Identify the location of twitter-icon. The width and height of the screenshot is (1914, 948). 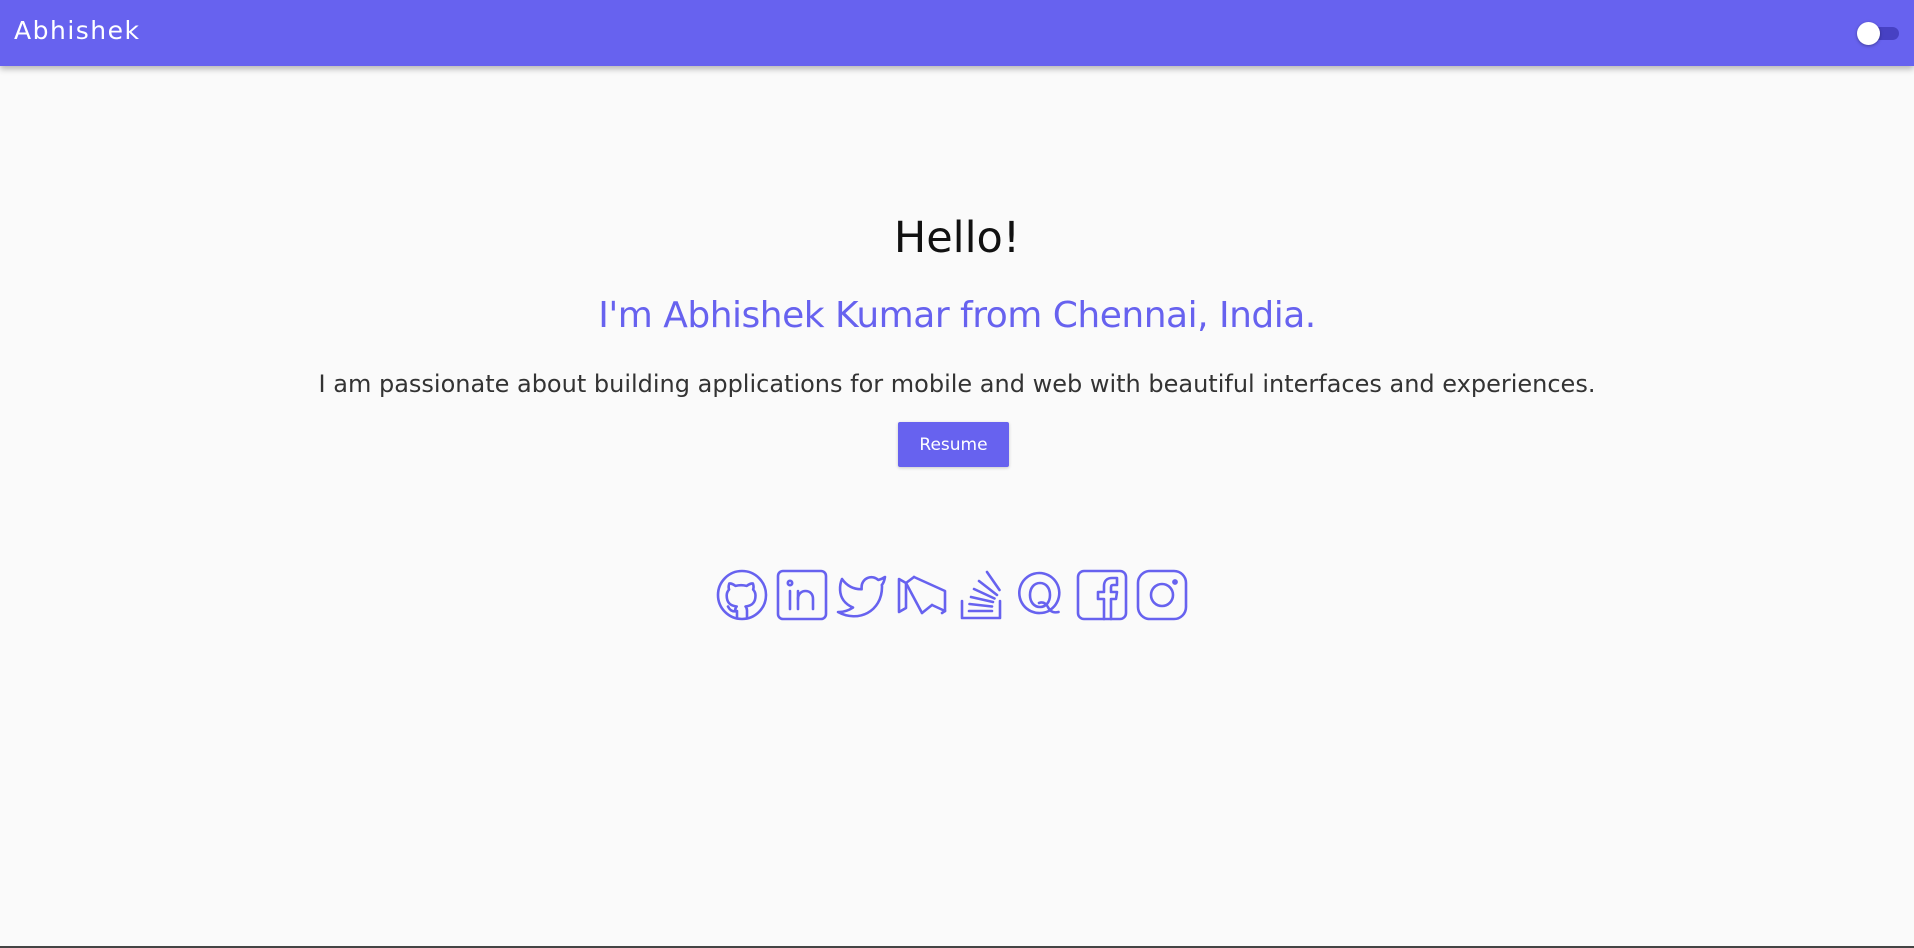
(861, 596).